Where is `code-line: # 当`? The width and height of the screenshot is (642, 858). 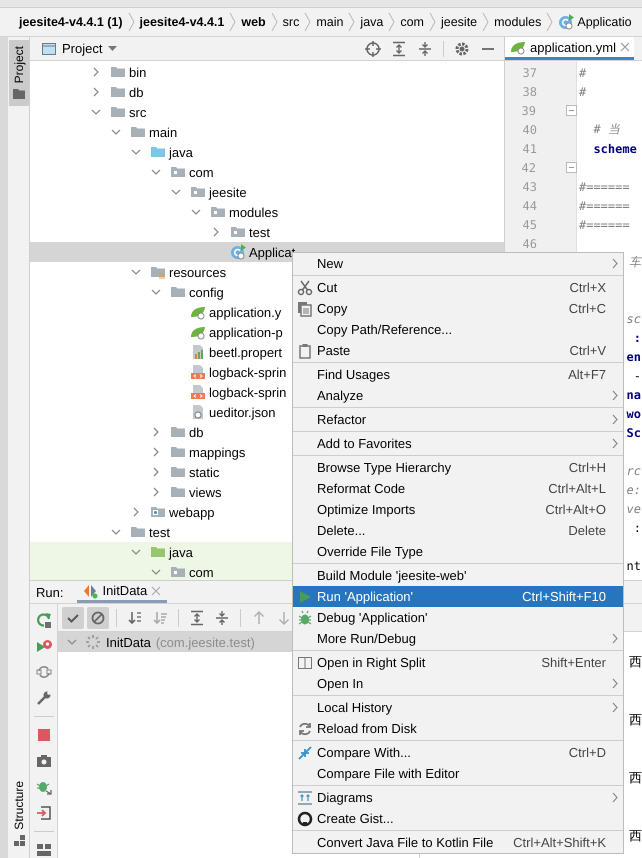 code-line: # 当 is located at coordinates (606, 129).